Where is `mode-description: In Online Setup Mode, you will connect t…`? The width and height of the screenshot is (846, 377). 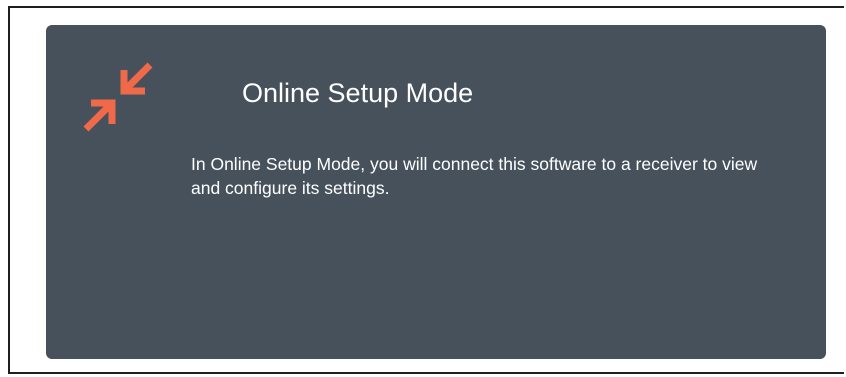 mode-description: In Online Setup Mode, you will connect t… is located at coordinates (474, 176).